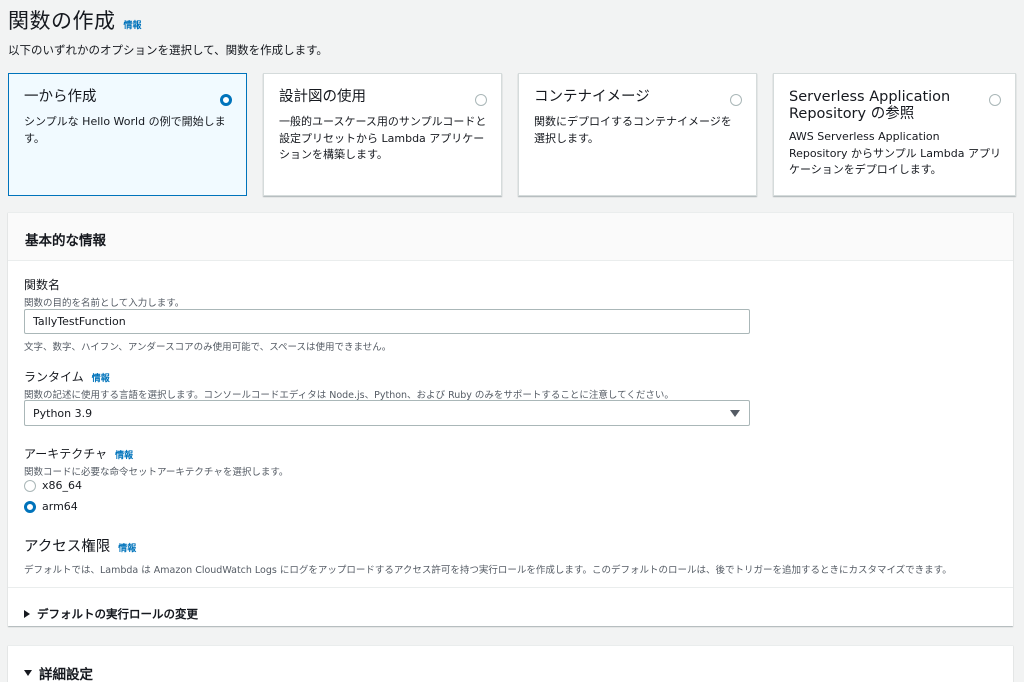 The image size is (1024, 682). Describe the element at coordinates (133, 24) in the screenshot. I see `title-info-link: 情報` at that location.